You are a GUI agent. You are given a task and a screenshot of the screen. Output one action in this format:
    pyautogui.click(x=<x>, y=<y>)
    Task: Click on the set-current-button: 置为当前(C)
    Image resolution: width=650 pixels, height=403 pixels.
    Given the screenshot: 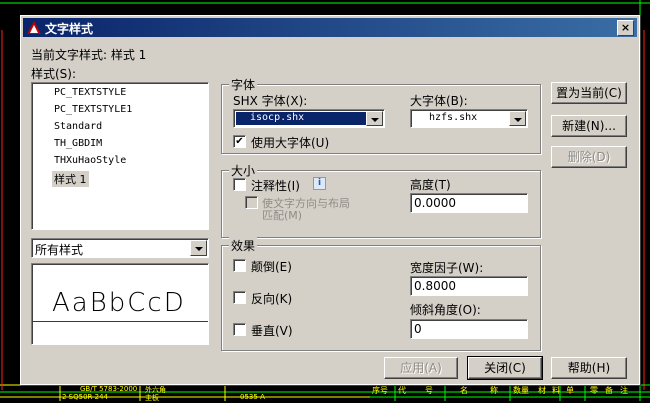 What is the action you would take?
    pyautogui.click(x=589, y=93)
    